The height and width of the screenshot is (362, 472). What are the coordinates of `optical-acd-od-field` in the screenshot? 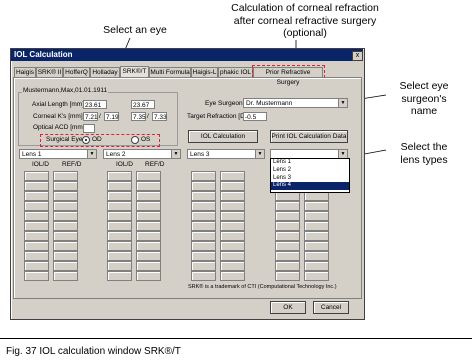 It's located at (89, 128).